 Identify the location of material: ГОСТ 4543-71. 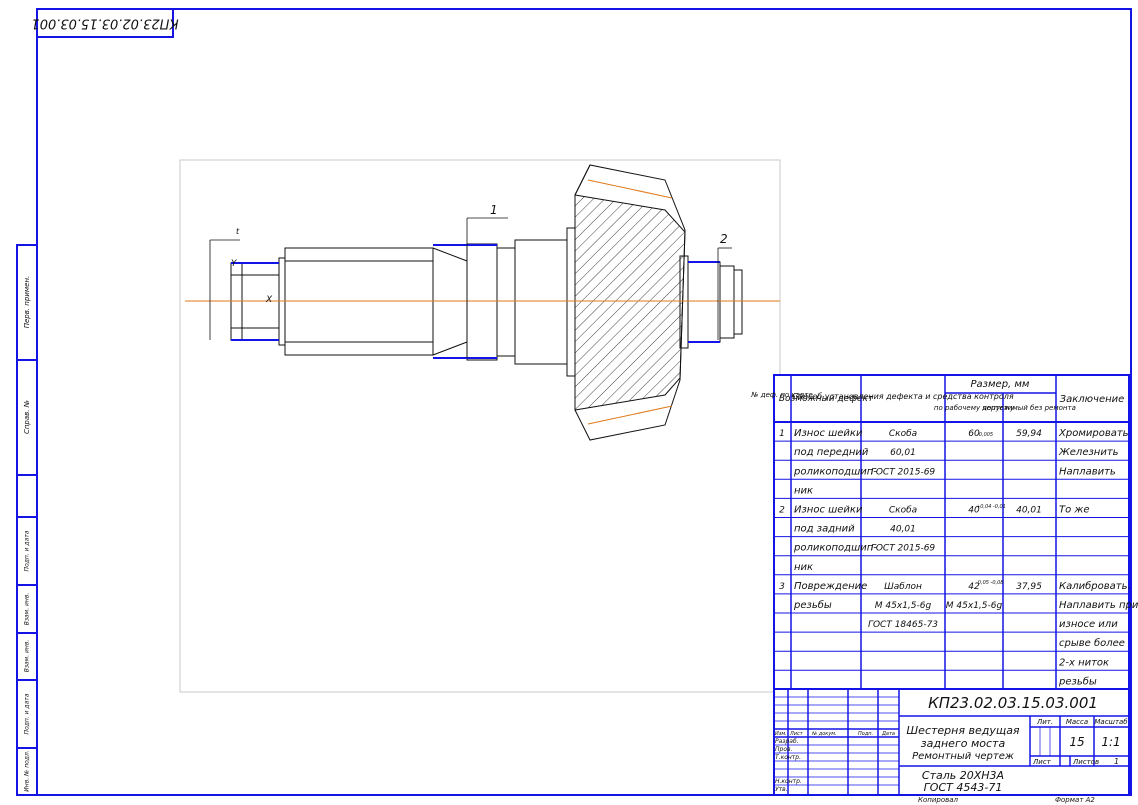
(963, 787).